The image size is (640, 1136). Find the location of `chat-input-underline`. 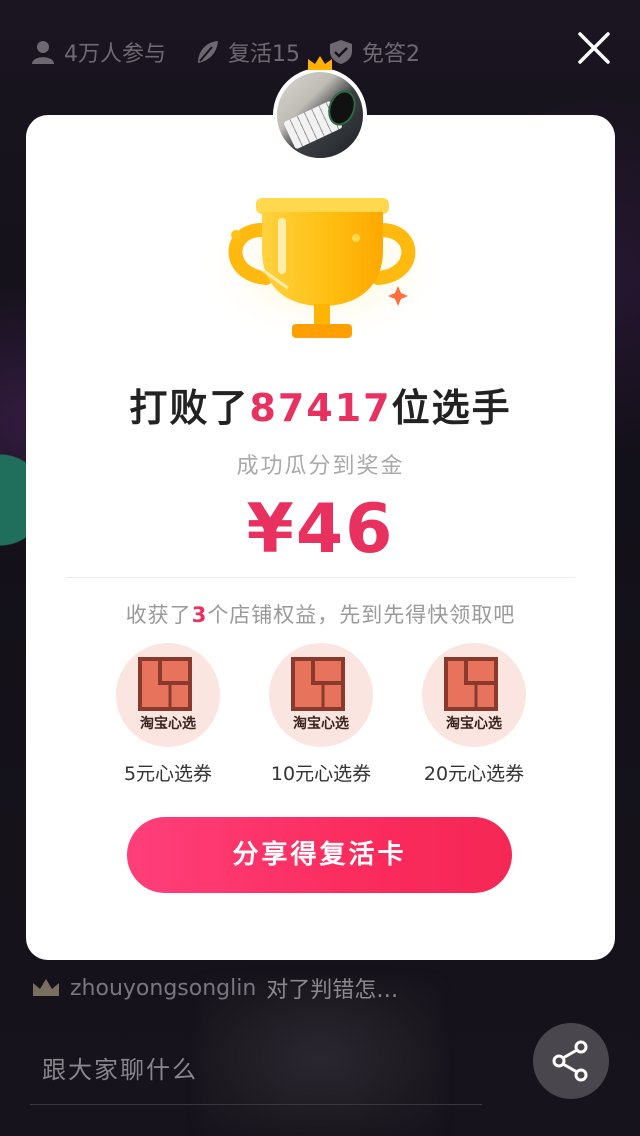

chat-input-underline is located at coordinates (256, 1104).